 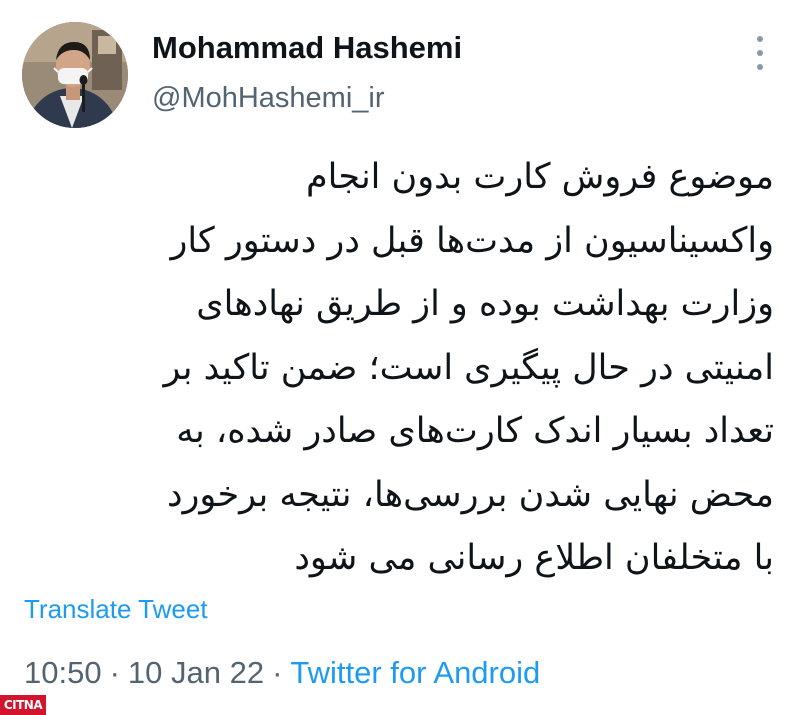 What do you see at coordinates (485, 304) in the screenshot?
I see `tweet-text-line: وزارت بهداشت بوده و از طریق نهادهای` at bounding box center [485, 304].